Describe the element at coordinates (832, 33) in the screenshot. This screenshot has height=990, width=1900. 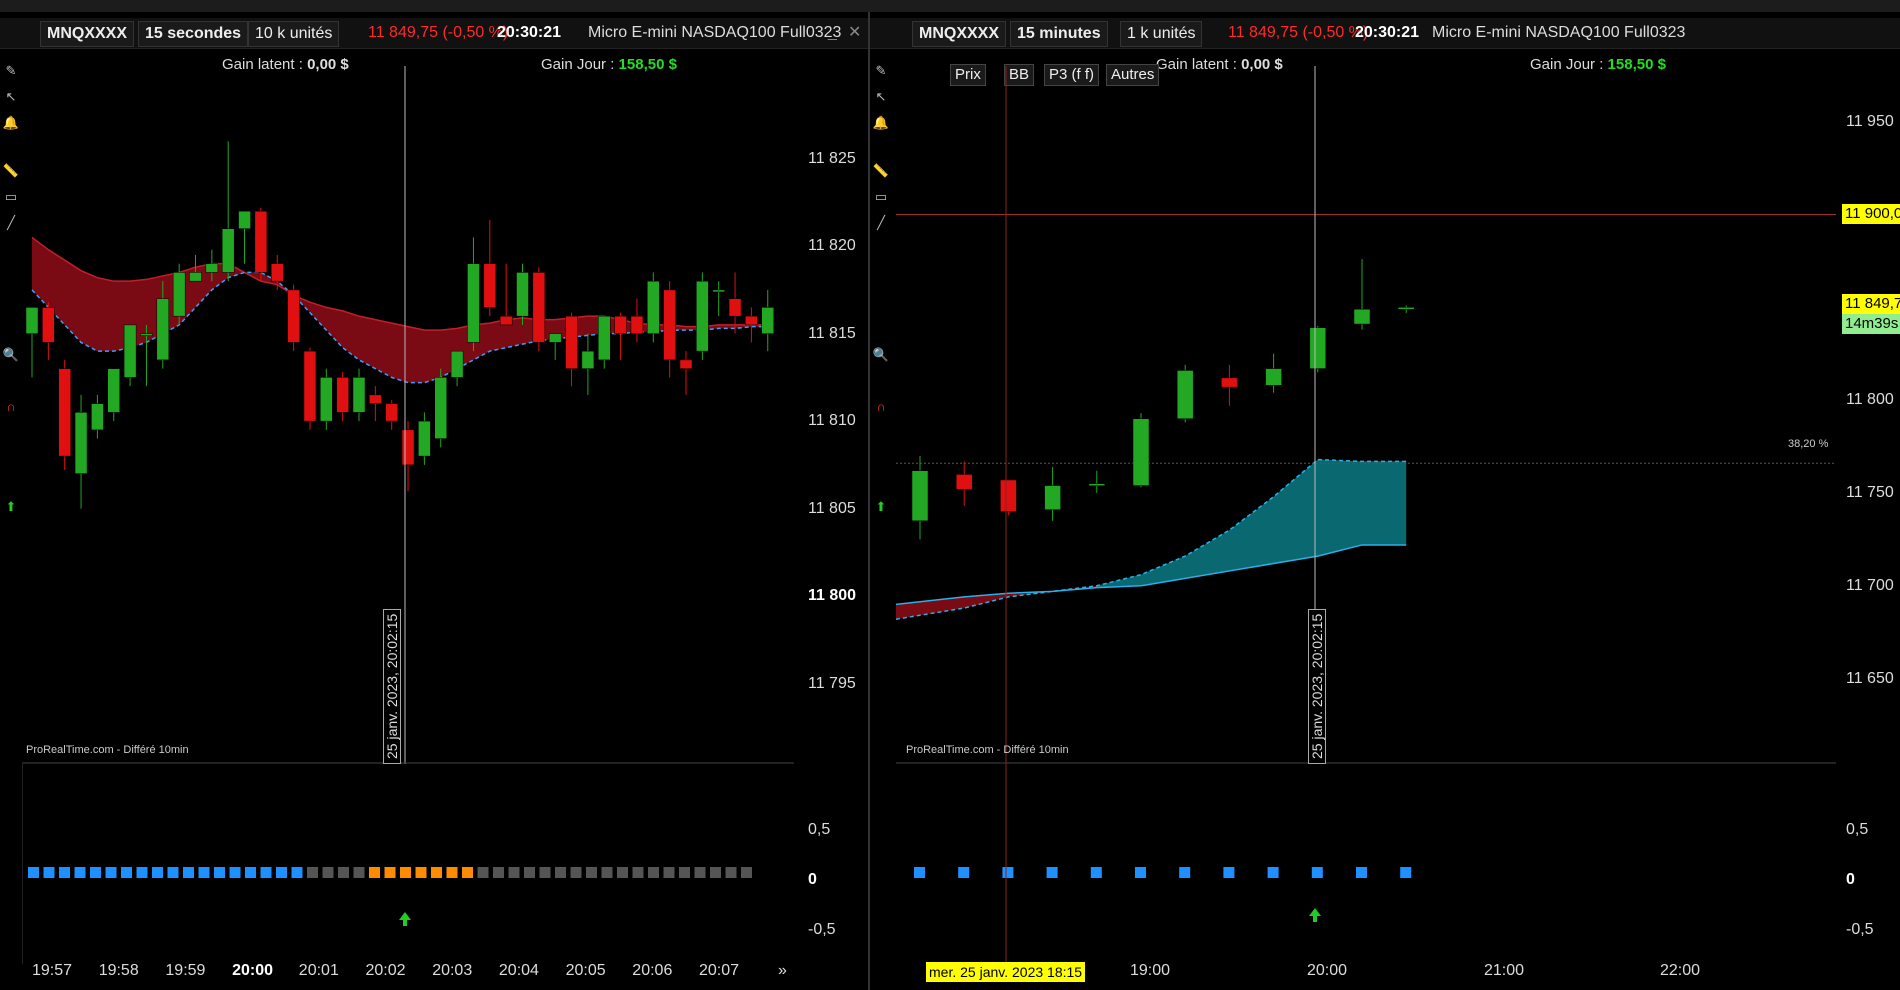
I see `minimize-icon: _` at that location.